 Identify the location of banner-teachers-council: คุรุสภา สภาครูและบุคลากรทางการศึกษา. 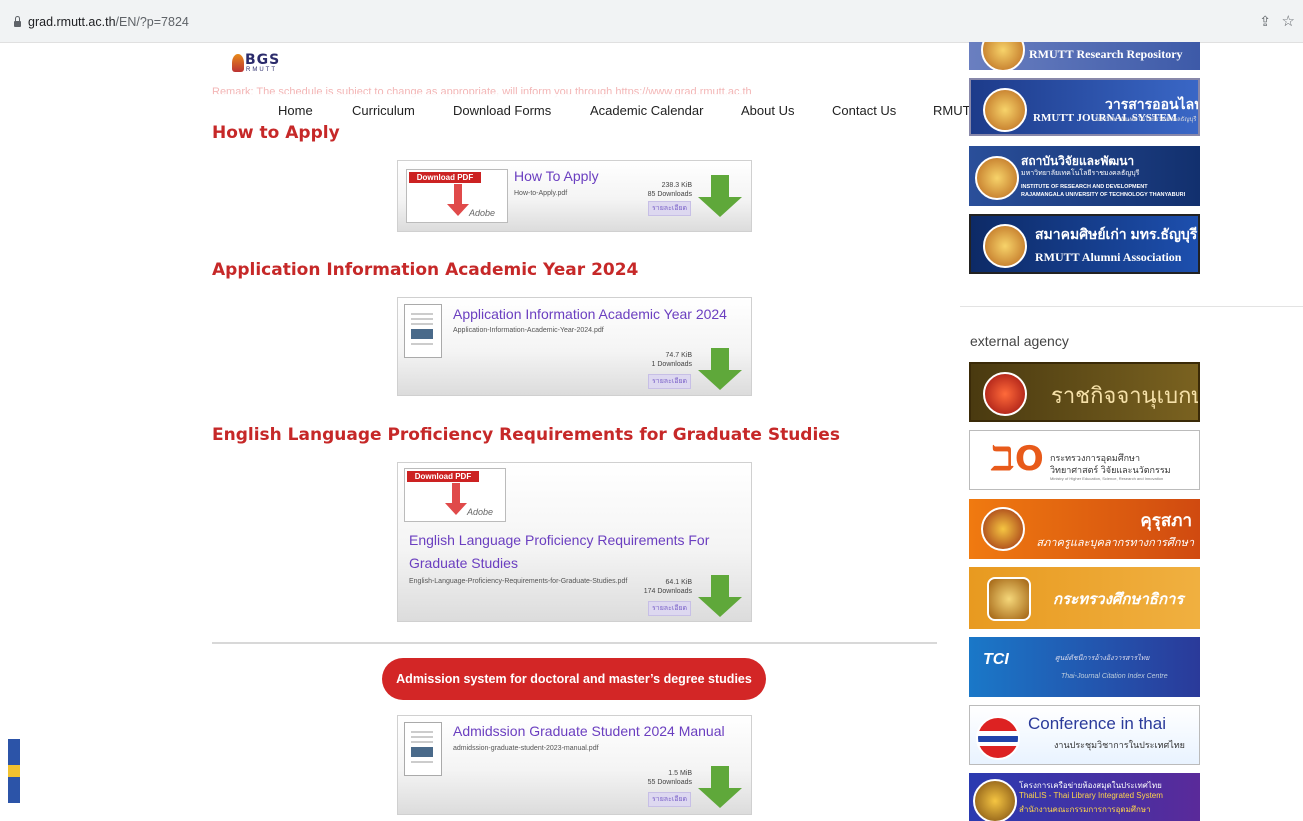
(1084, 529).